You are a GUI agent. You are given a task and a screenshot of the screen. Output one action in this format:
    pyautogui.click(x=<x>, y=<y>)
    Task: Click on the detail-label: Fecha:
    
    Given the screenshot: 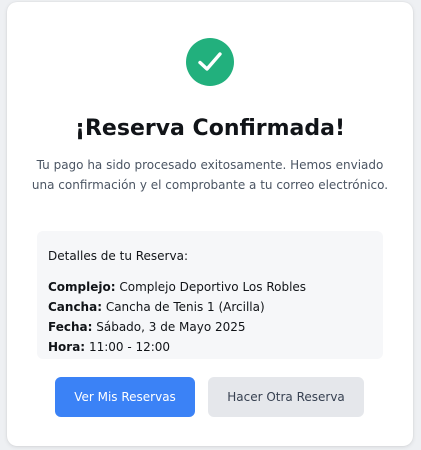 What is the action you would take?
    pyautogui.click(x=70, y=327)
    